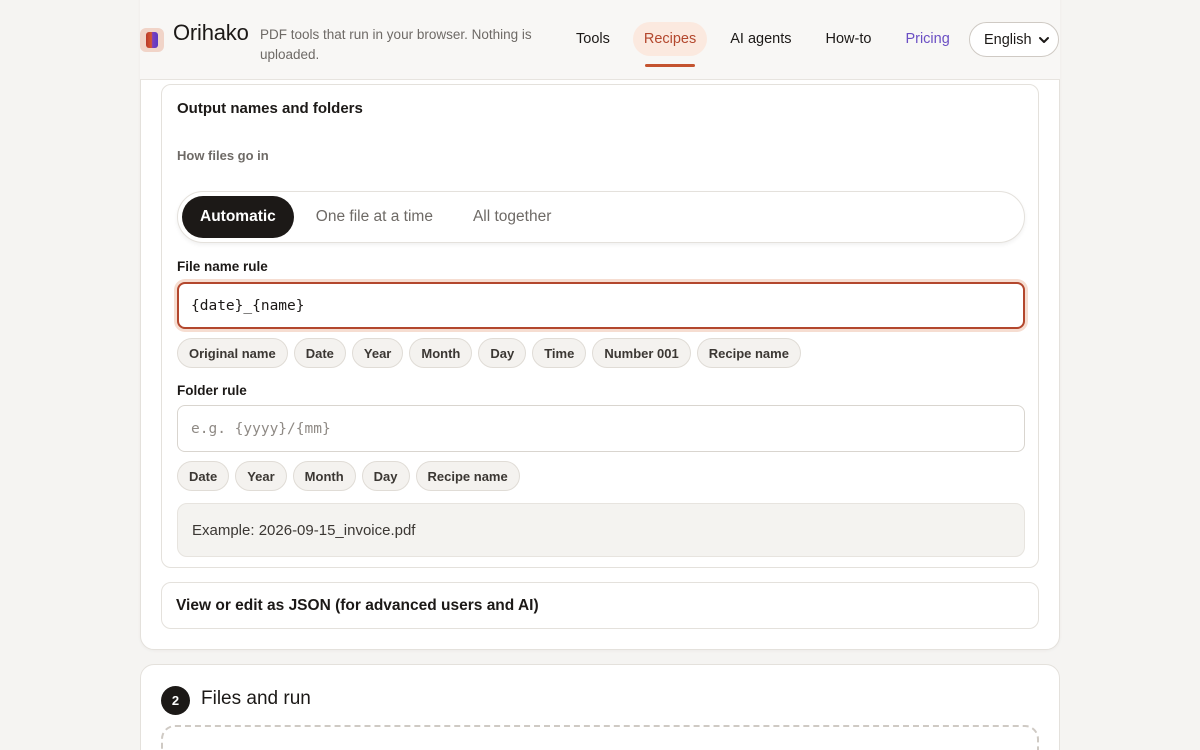 The height and width of the screenshot is (750, 1200). Describe the element at coordinates (601, 530) in the screenshot. I see `example-output: Example: 2026-09-15_invoice.pdf` at that location.